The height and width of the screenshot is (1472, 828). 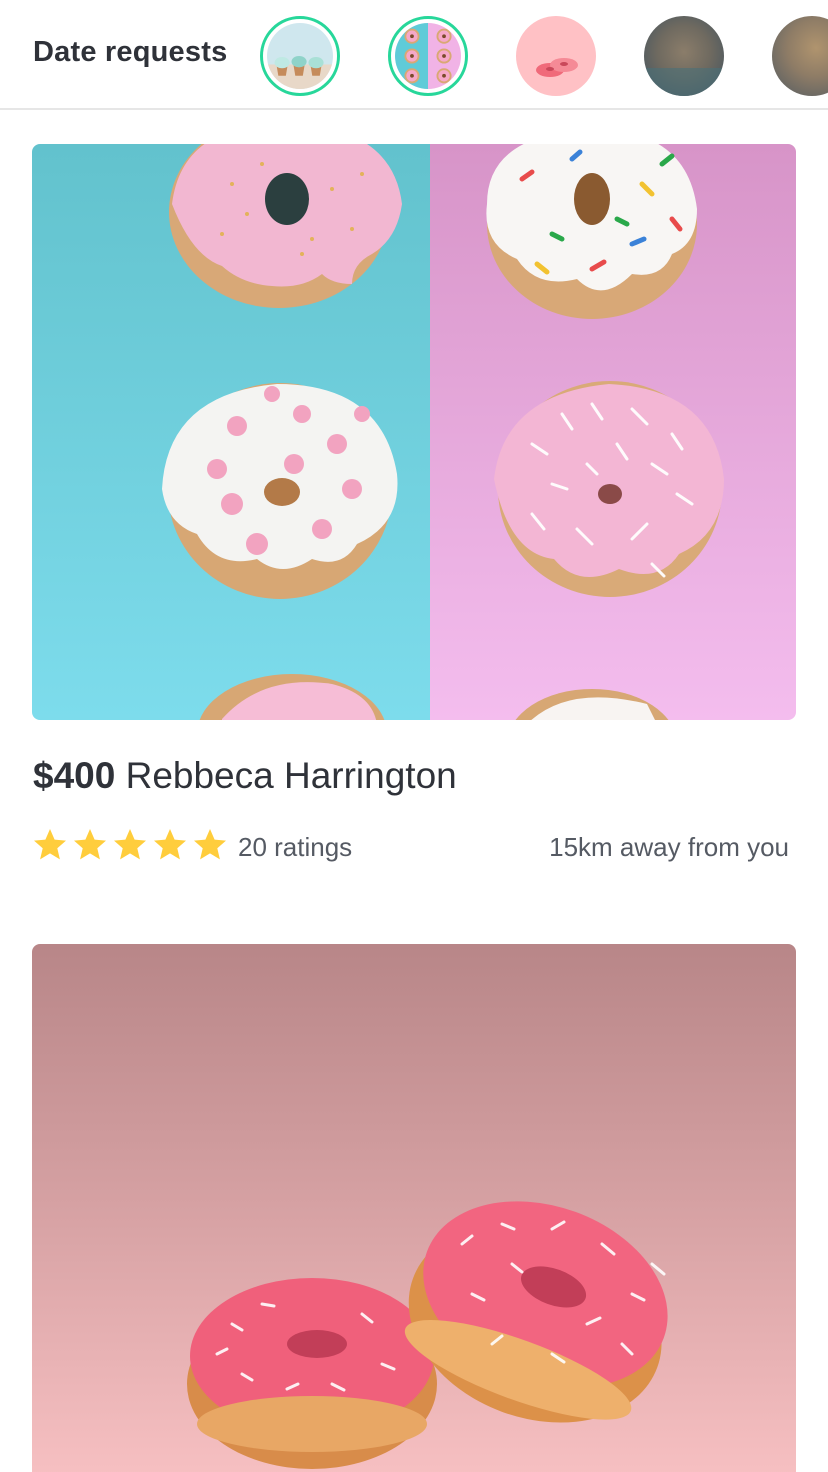 I want to click on page-title: Date requests, so click(x=130, y=52).